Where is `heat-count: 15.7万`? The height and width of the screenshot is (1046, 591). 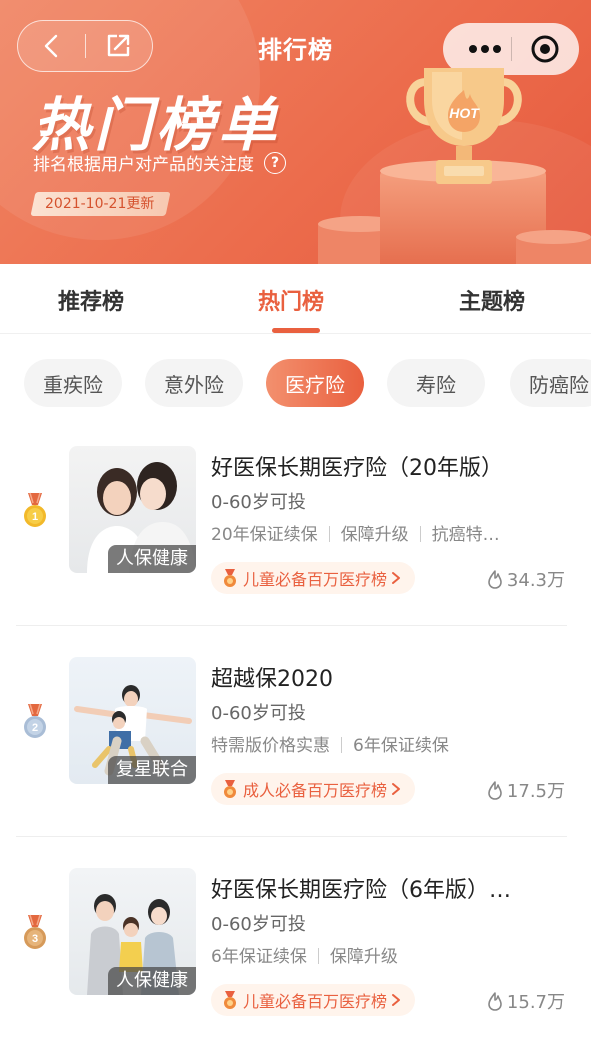
heat-count: 15.7万 is located at coordinates (525, 1001).